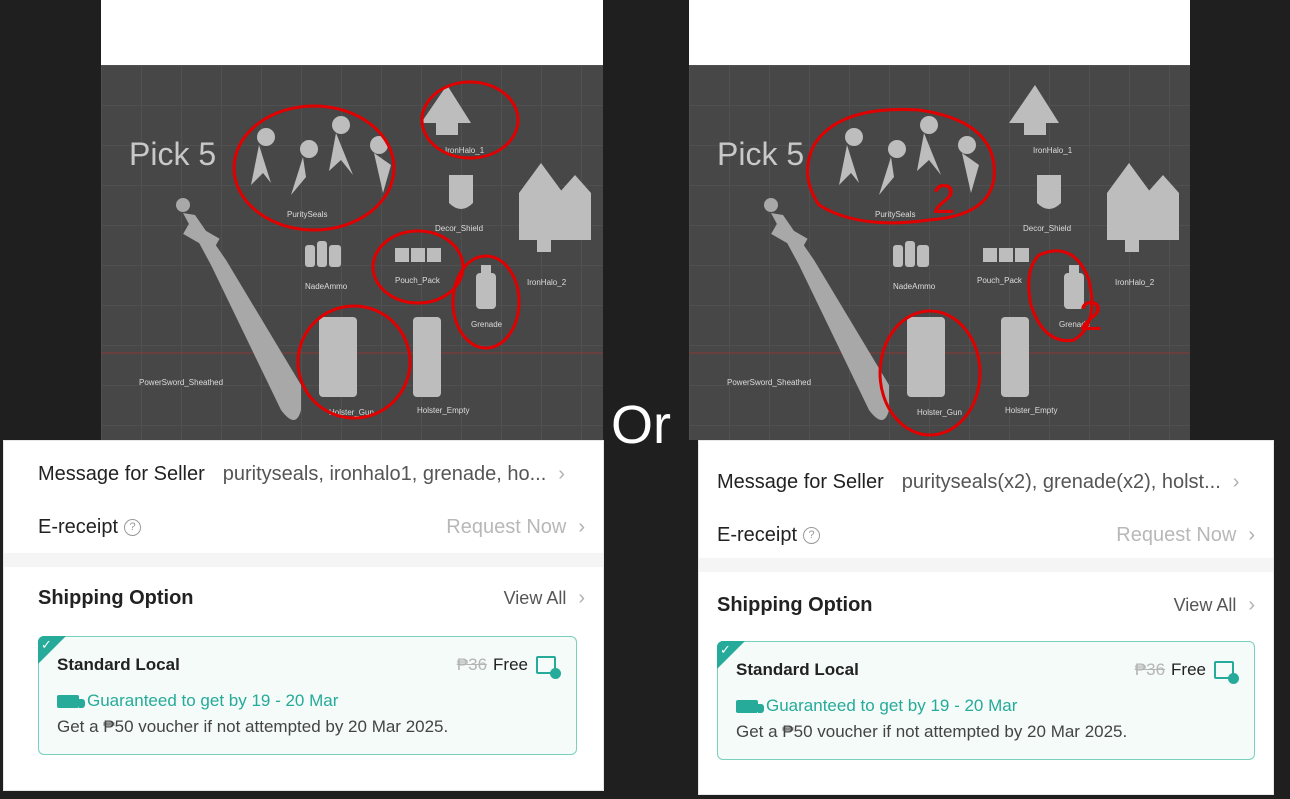 The height and width of the screenshot is (799, 1290). Describe the element at coordinates (486, 287) in the screenshot. I see `grenade-model` at that location.